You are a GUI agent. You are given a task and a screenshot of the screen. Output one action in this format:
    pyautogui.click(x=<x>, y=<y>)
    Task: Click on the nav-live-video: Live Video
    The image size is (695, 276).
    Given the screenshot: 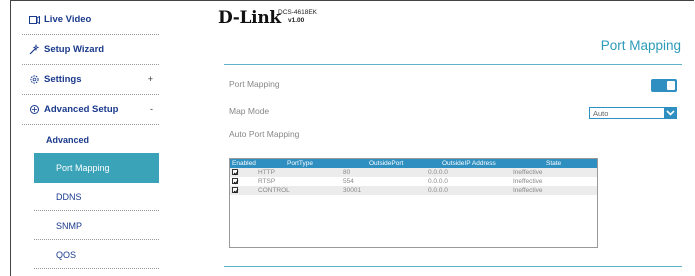 What is the action you would take?
    pyautogui.click(x=90, y=20)
    